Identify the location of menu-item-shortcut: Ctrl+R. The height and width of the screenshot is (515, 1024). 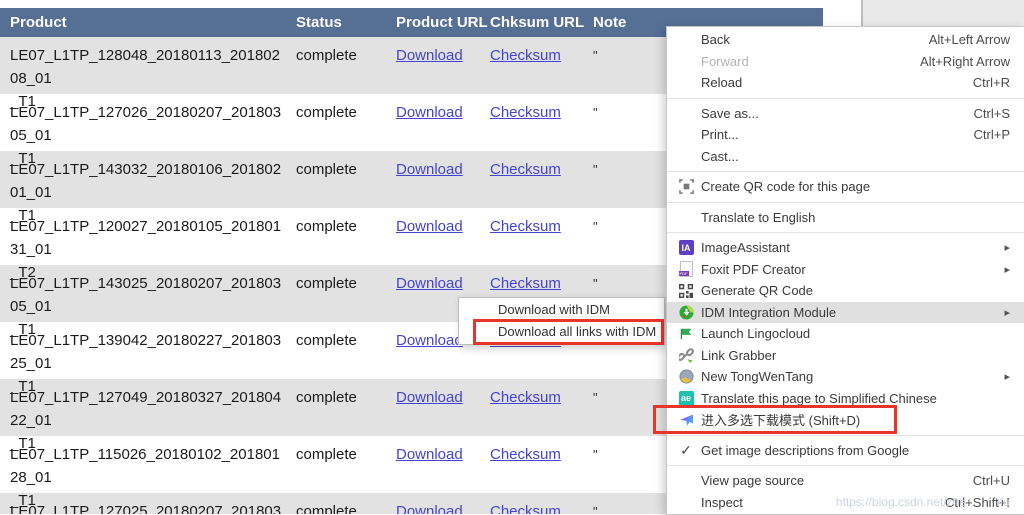
(991, 83).